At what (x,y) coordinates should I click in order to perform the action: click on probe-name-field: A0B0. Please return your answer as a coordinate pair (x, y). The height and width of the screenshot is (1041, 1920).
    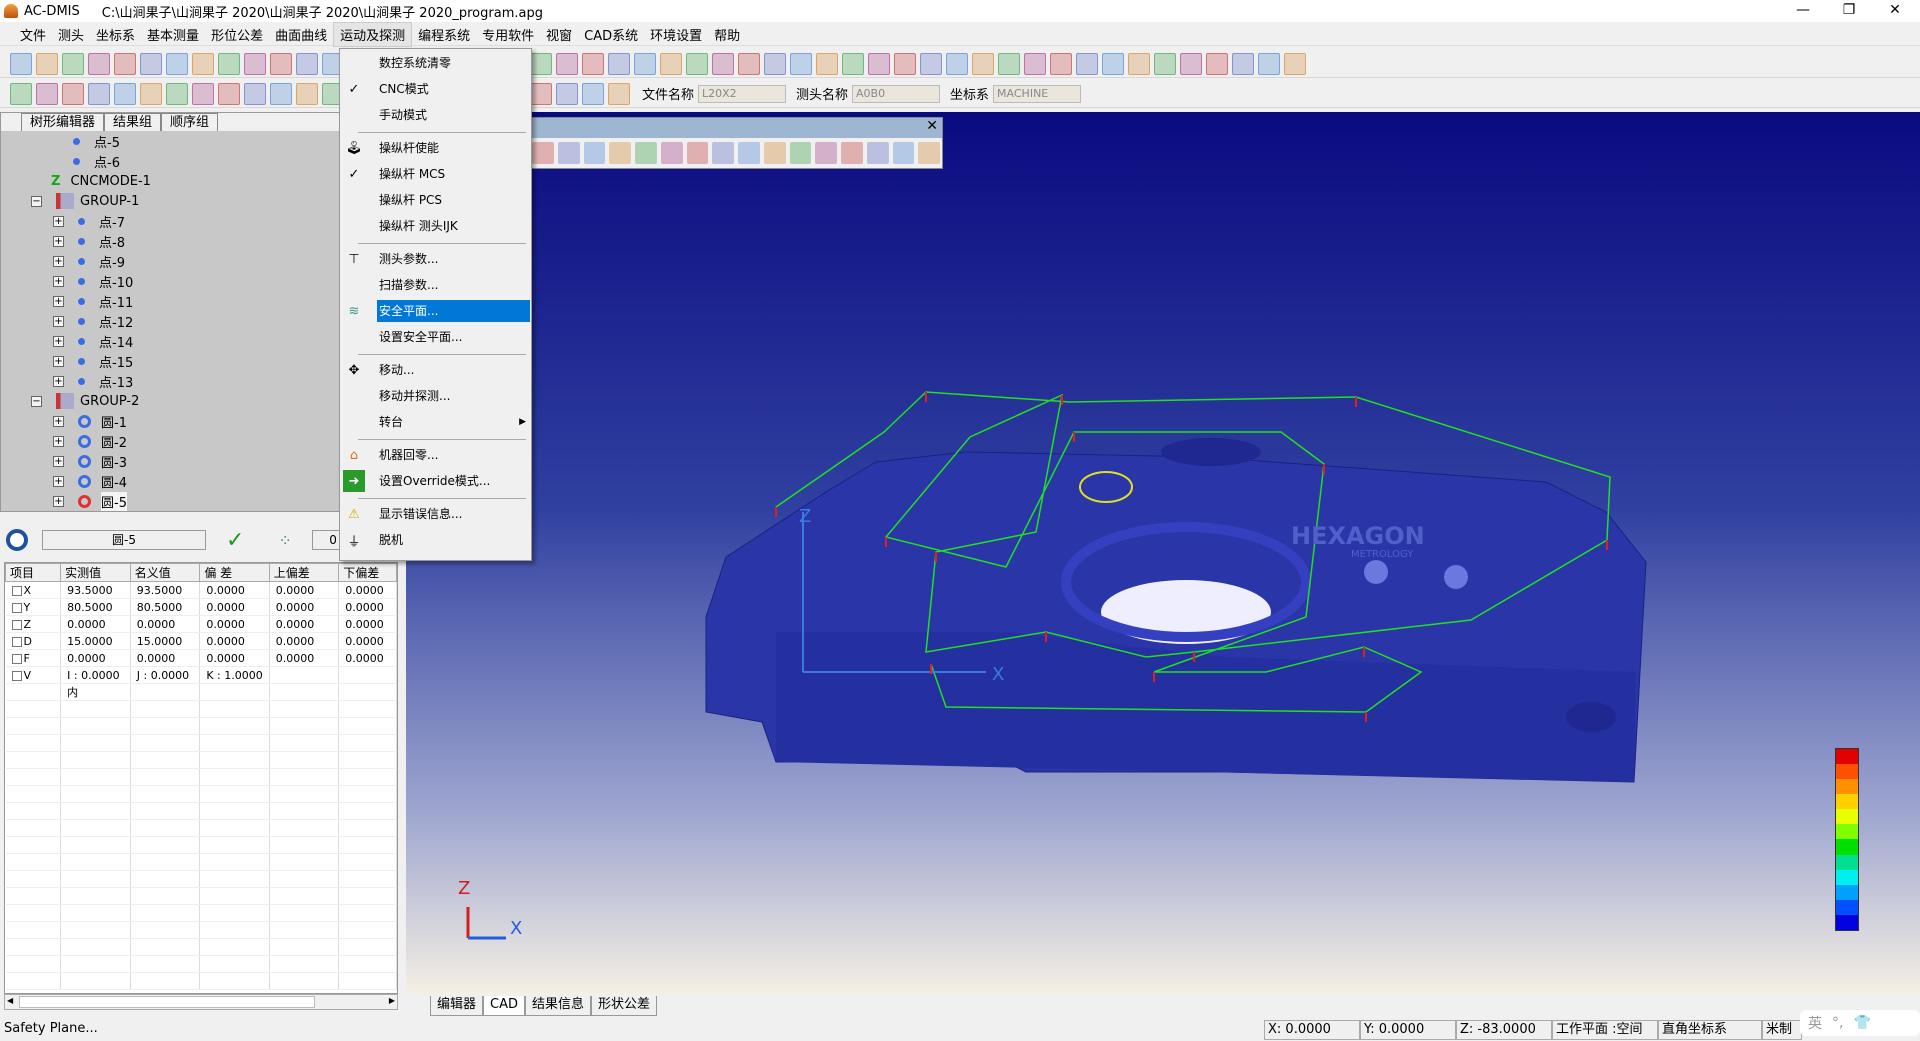
    Looking at the image, I should click on (896, 93).